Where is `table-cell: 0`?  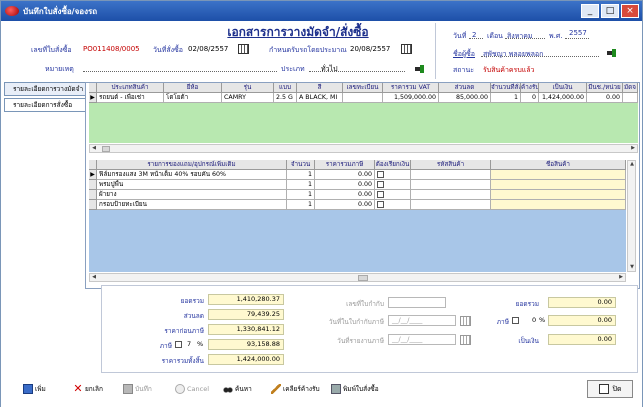 table-cell: 0 is located at coordinates (530, 98).